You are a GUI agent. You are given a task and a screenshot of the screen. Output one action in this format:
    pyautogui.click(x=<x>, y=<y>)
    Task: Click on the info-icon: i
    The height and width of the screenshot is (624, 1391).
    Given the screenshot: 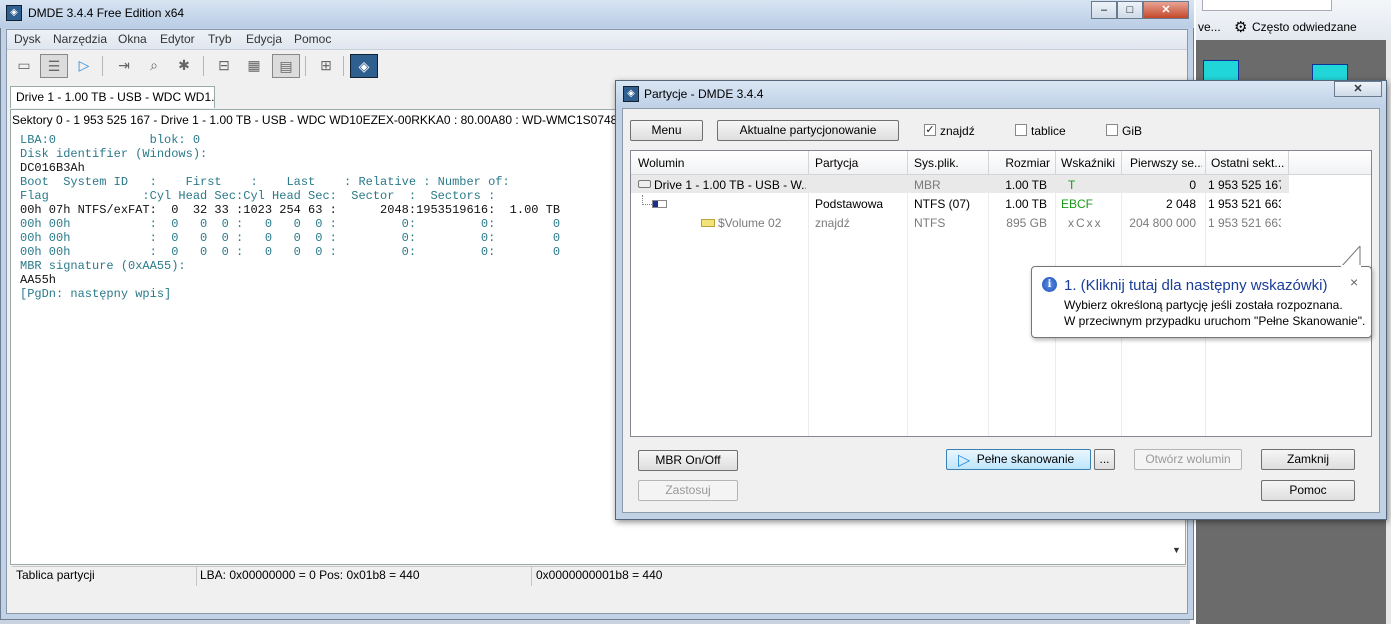 What is the action you would take?
    pyautogui.click(x=1049, y=284)
    